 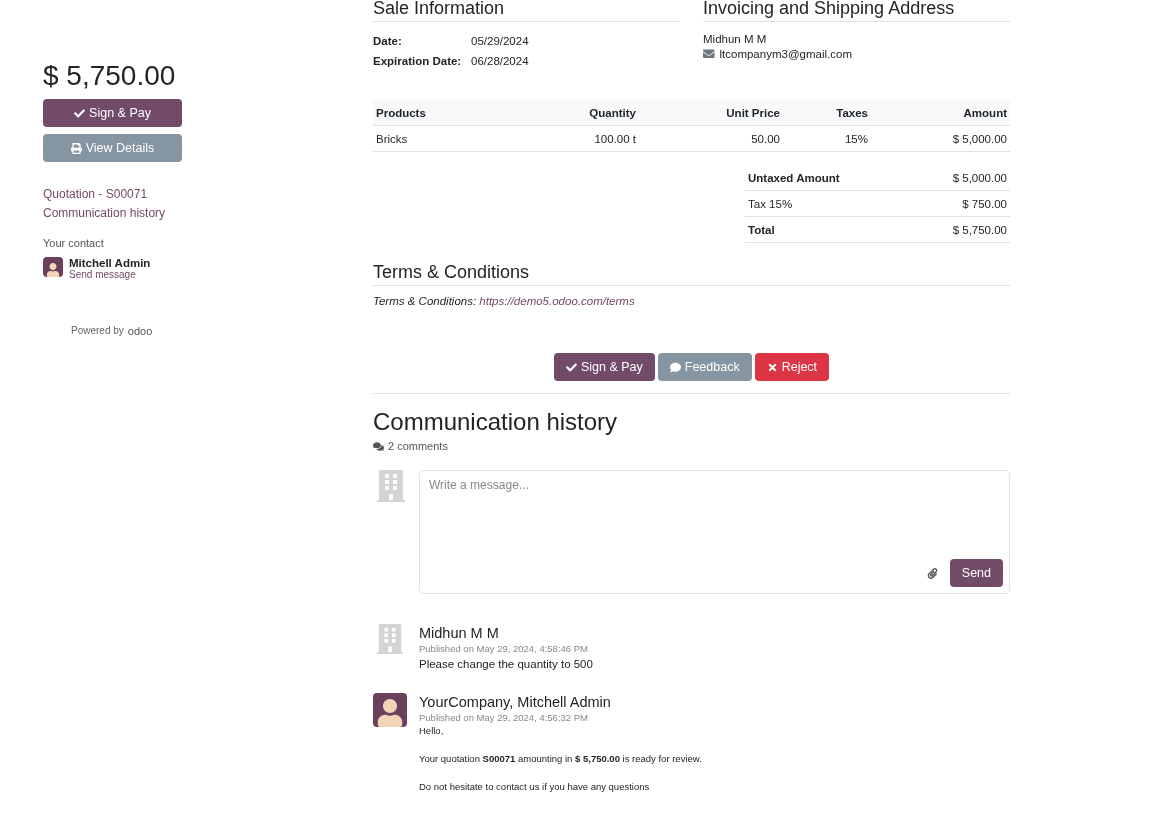 I want to click on message-text: Please change the quantity to 500, so click(x=506, y=664).